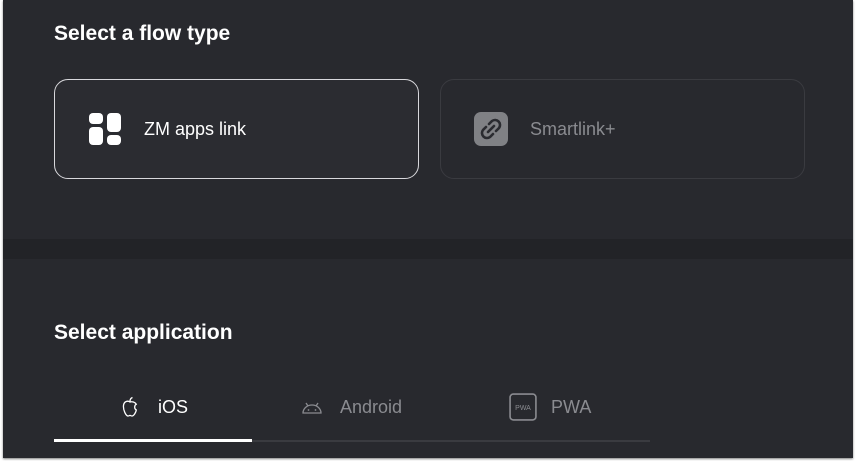  I want to click on apps-grid-icon, so click(105, 129).